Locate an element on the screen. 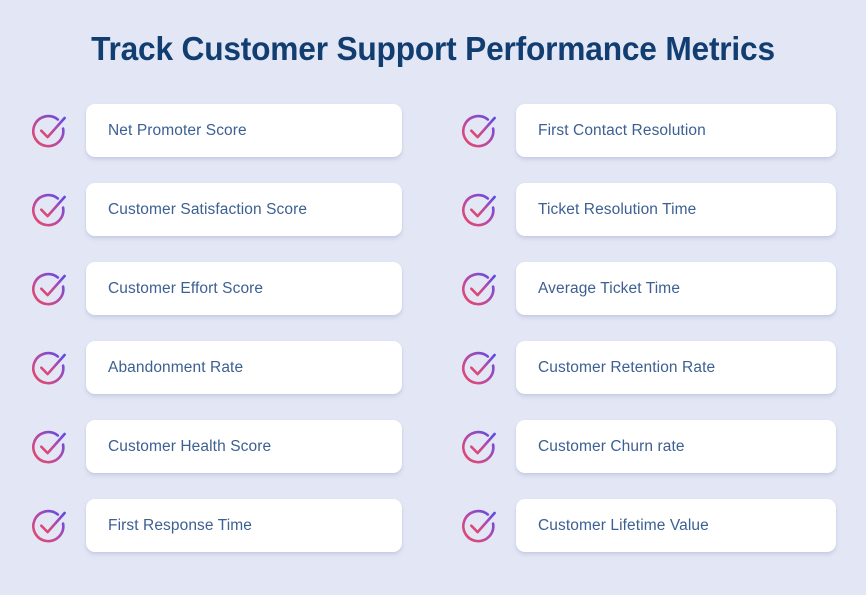 Image resolution: width=866 pixels, height=595 pixels. metric-card: Average Ticket Time is located at coordinates (676, 288).